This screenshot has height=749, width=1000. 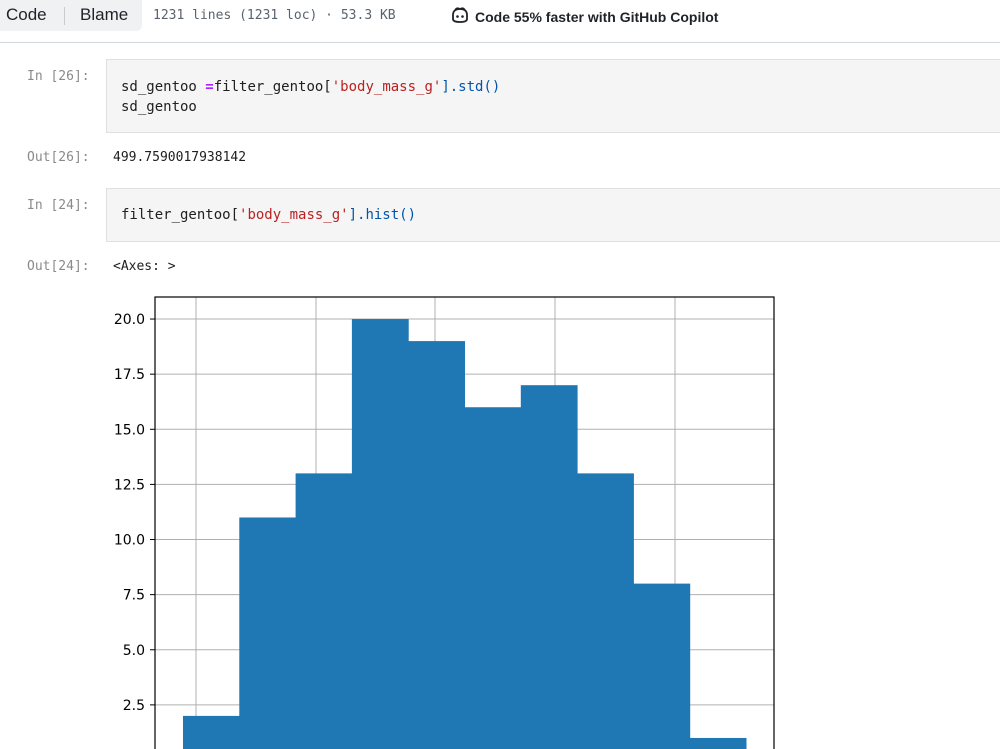 What do you see at coordinates (209, 87) in the screenshot?
I see `code-token: =` at bounding box center [209, 87].